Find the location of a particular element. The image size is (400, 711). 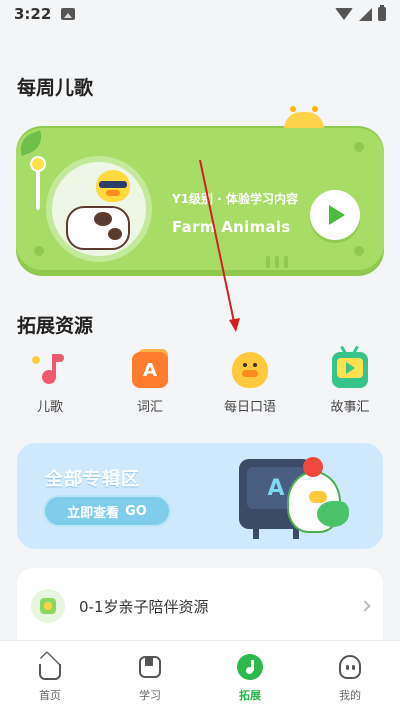

letter-a-card-icon: A is located at coordinates (150, 368).